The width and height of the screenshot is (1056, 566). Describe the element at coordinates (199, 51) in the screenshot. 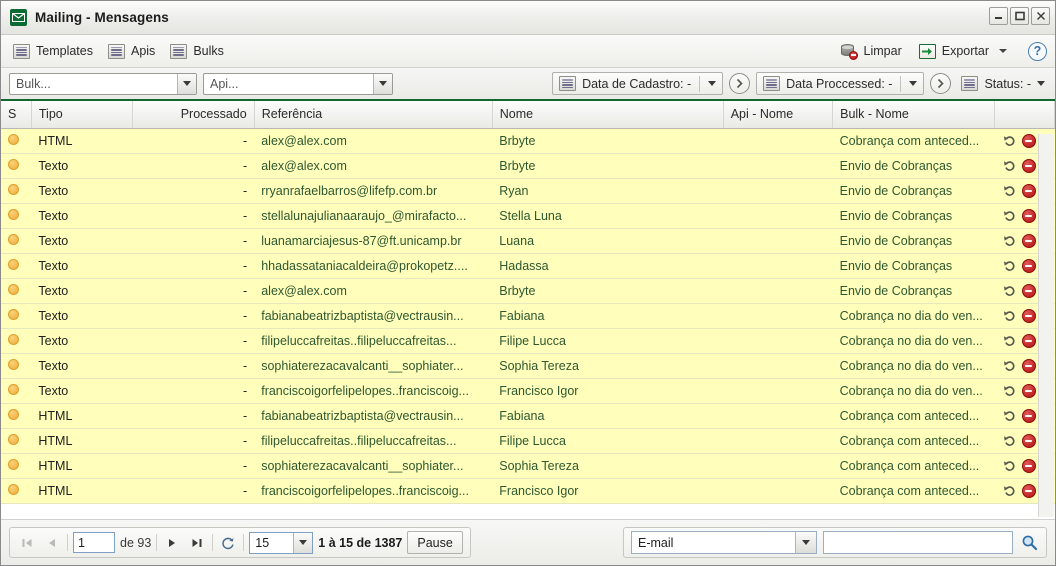

I see `toolbar-item-bulks: Bulks` at that location.